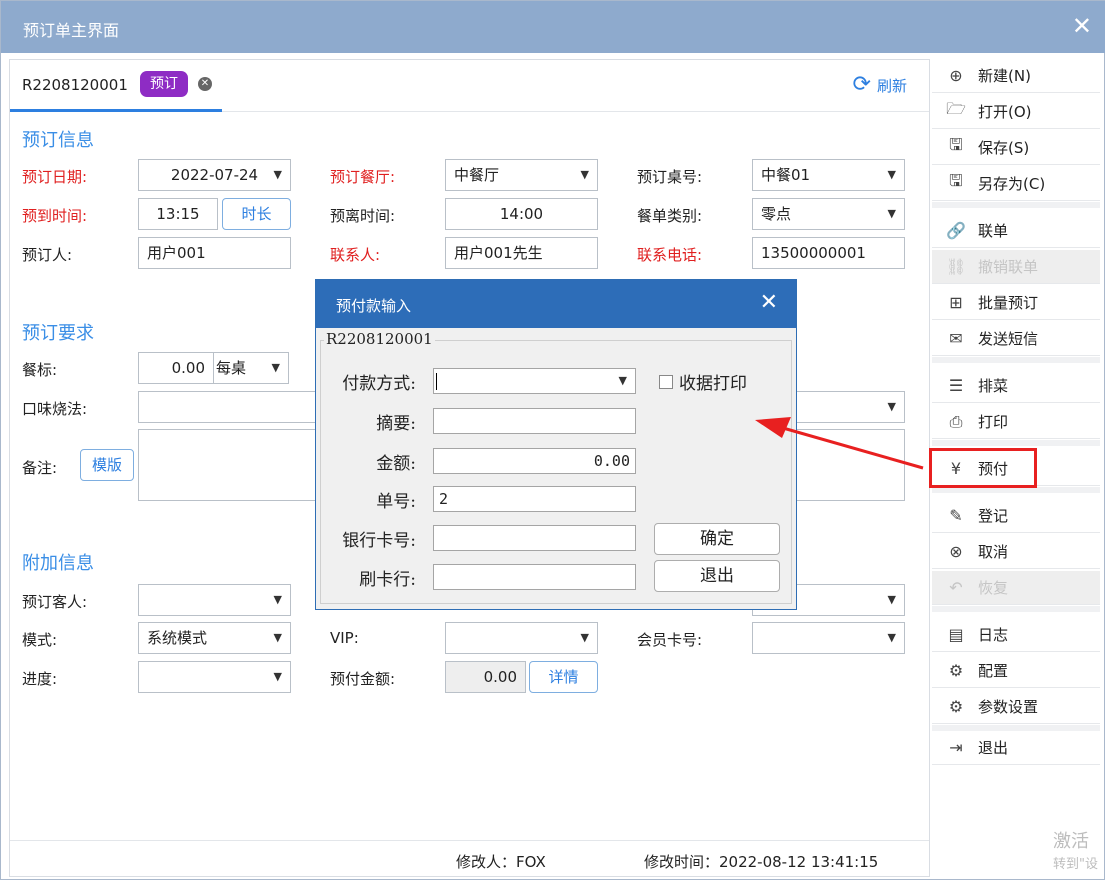 Image resolution: width=1105 pixels, height=880 pixels. I want to click on phone-input: 13500000001, so click(828, 253).